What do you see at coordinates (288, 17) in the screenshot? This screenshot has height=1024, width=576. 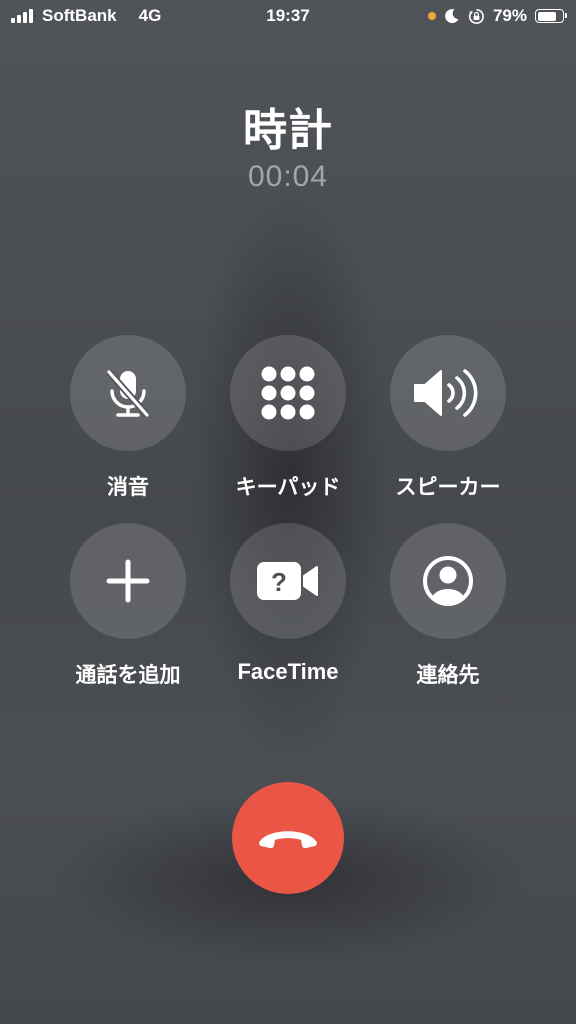 I see `status-bar: SoftBank 4G 19:37 79%` at bounding box center [288, 17].